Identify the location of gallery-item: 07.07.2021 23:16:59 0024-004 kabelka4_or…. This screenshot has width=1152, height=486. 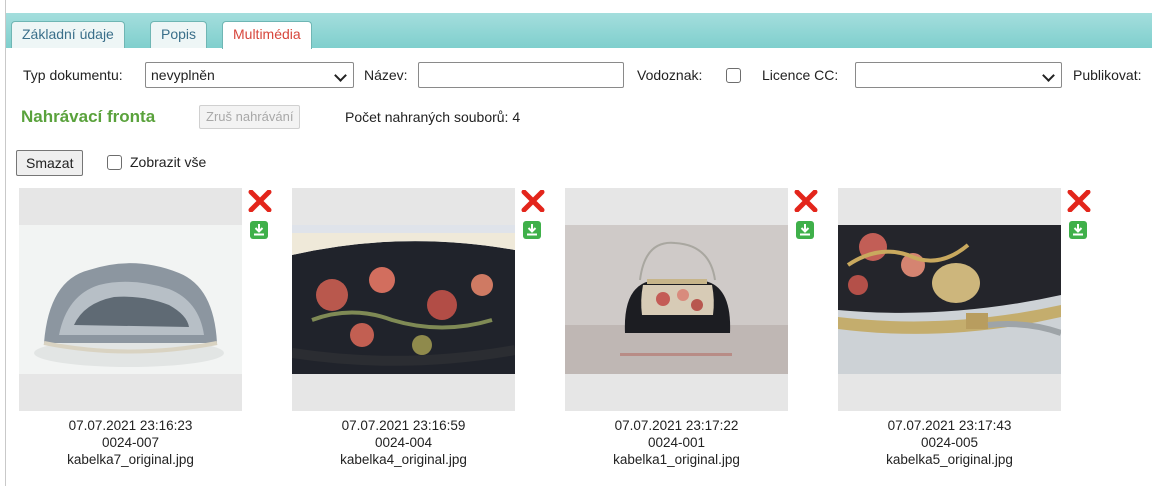
(422, 333).